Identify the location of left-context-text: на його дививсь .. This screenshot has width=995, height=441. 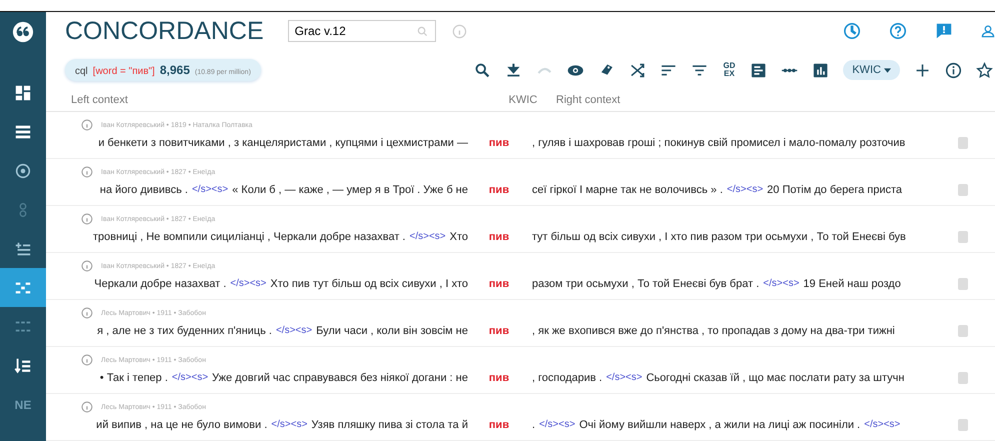
(144, 190).